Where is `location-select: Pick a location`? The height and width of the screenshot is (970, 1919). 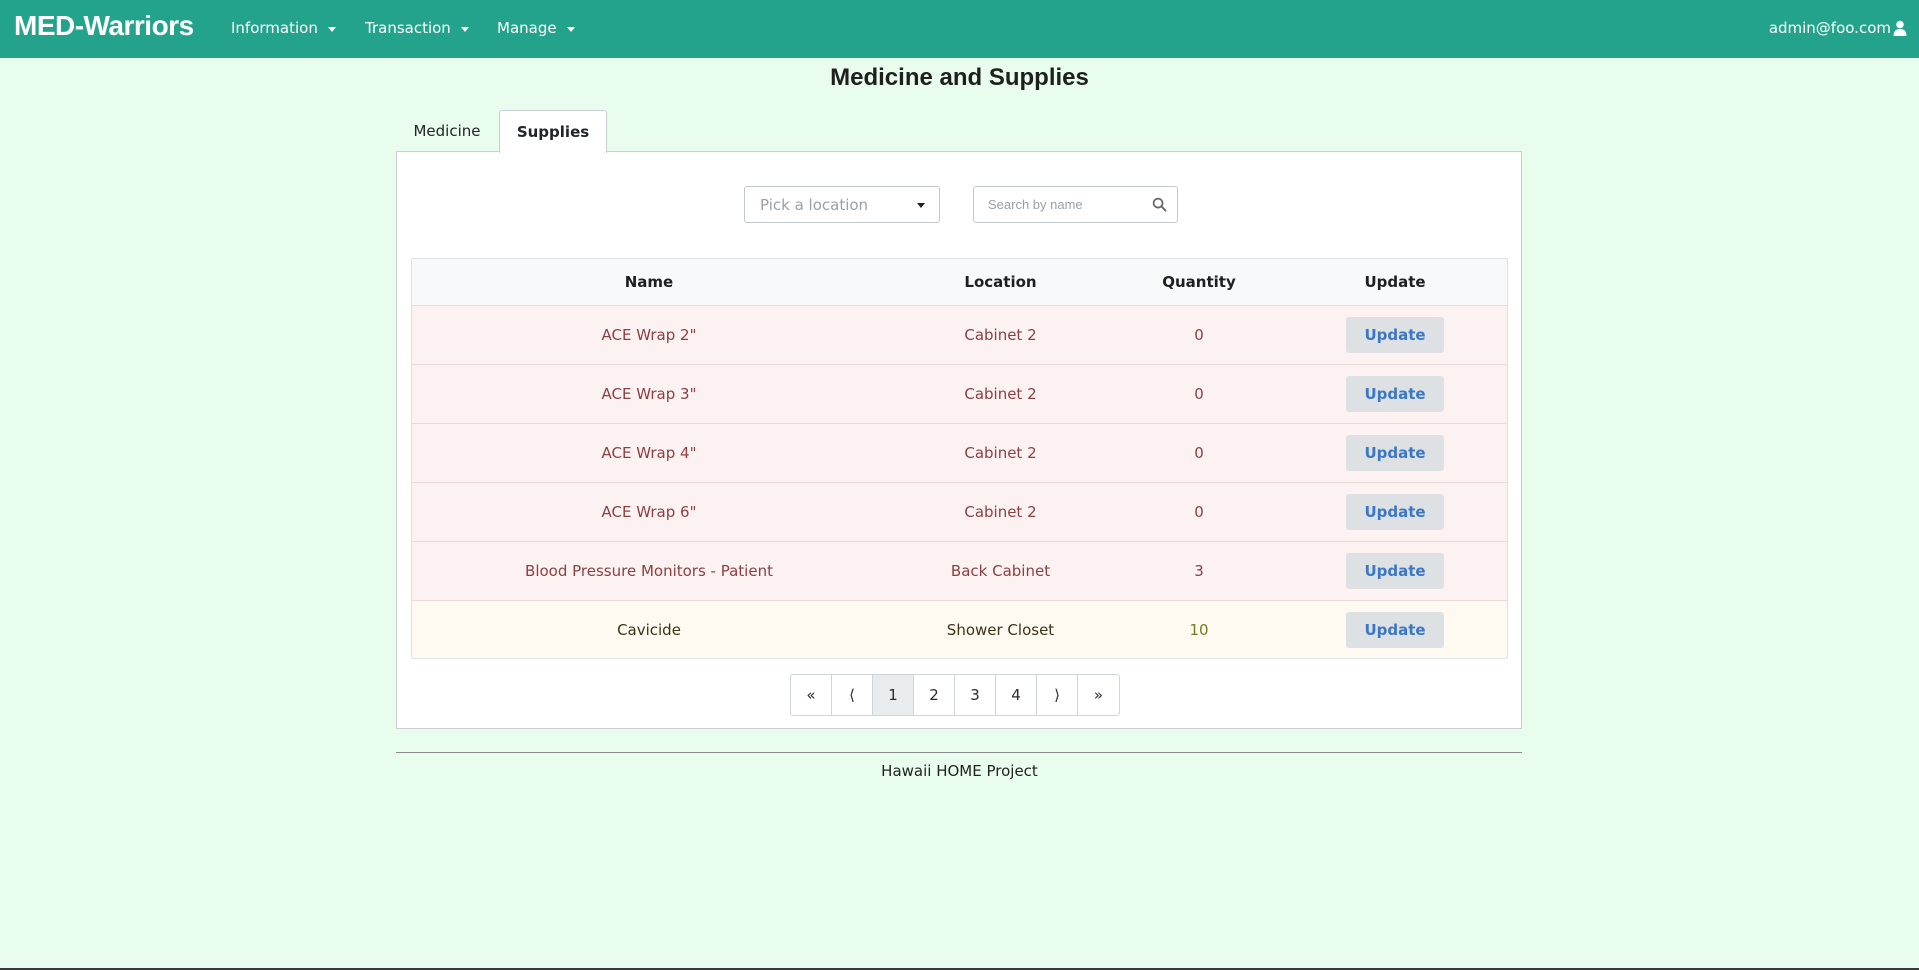 location-select: Pick a location is located at coordinates (842, 204).